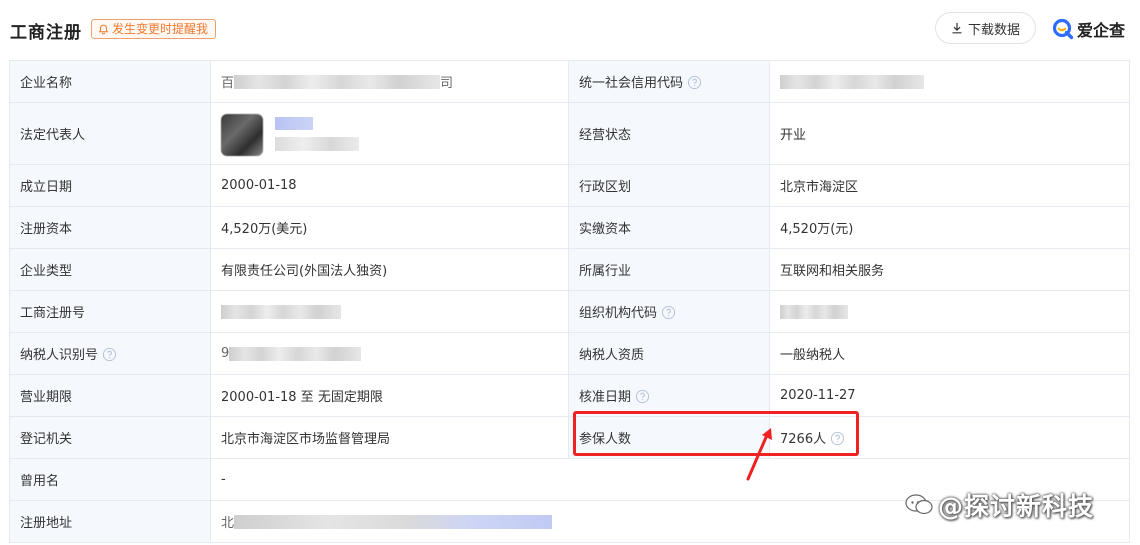 The width and height of the screenshot is (1140, 545). I want to click on table-row: 企业类型 有限责任公司(外国法人独资) 所属行业 互联网和相关服务, so click(569, 269).